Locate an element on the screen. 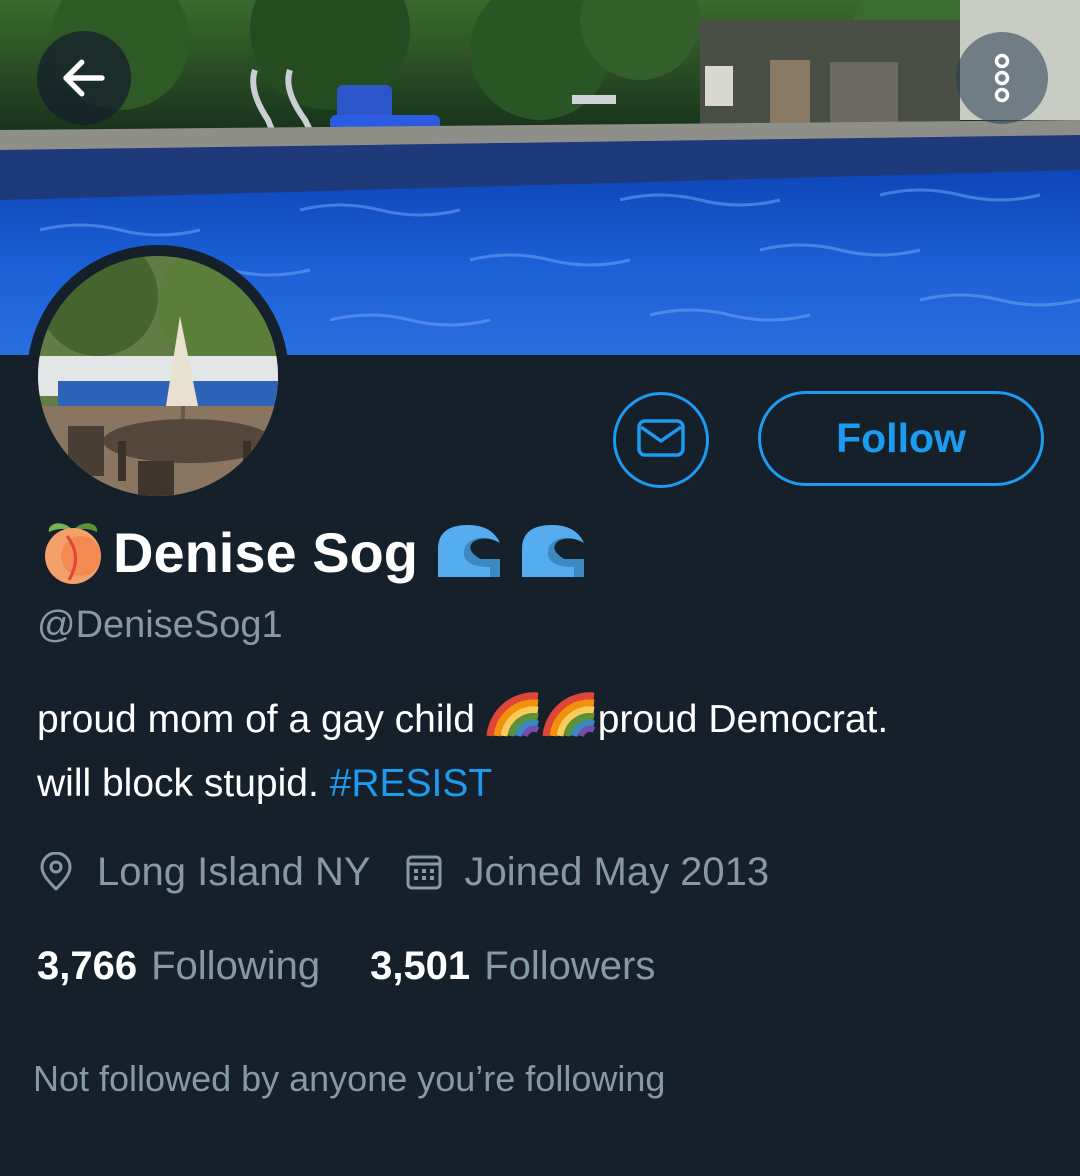 The height and width of the screenshot is (1176, 1080). more-vertical-icon is located at coordinates (1002, 78).